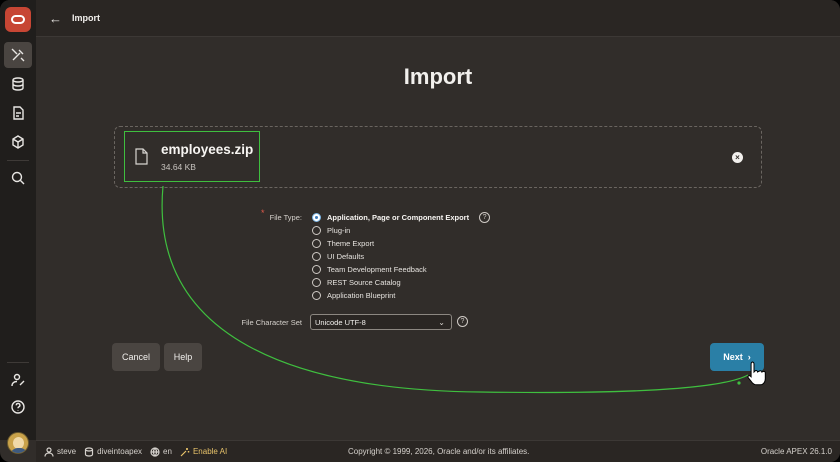 Image resolution: width=840 pixels, height=462 pixels. I want to click on file-size: 34.64 KB, so click(178, 166).